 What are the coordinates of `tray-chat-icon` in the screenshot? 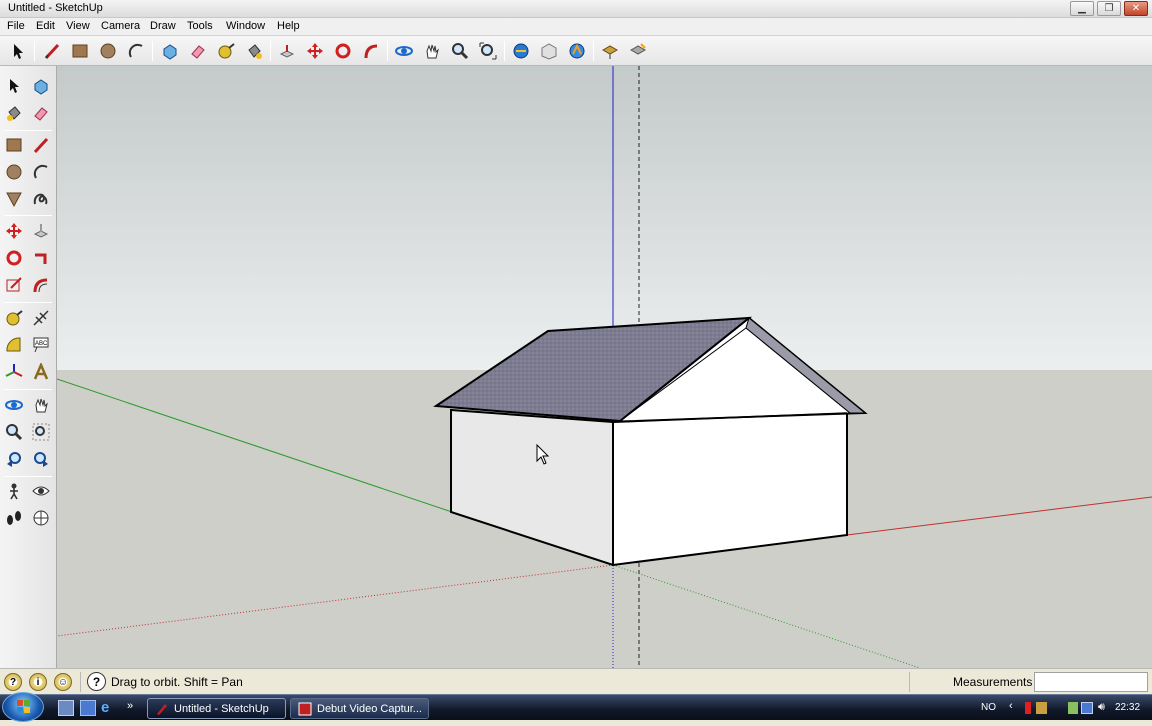 It's located at (1073, 708).